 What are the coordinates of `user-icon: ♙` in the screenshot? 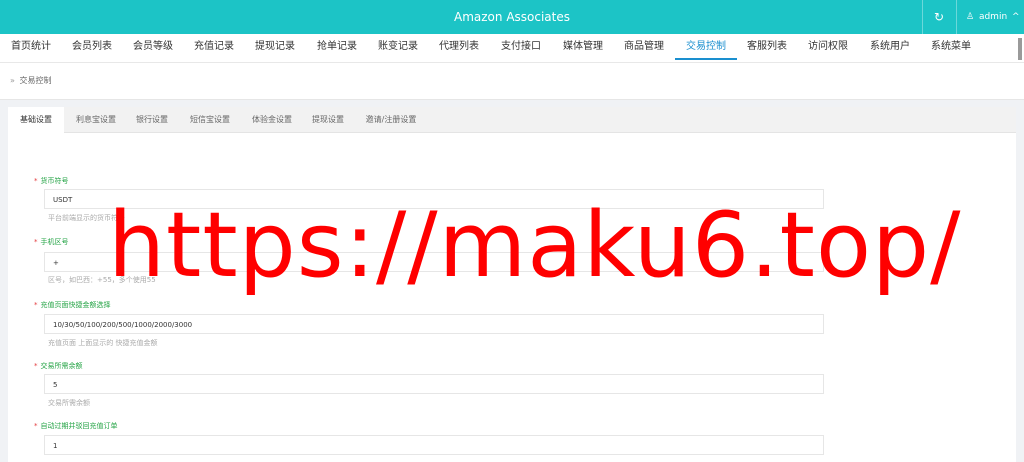 It's located at (970, 17).